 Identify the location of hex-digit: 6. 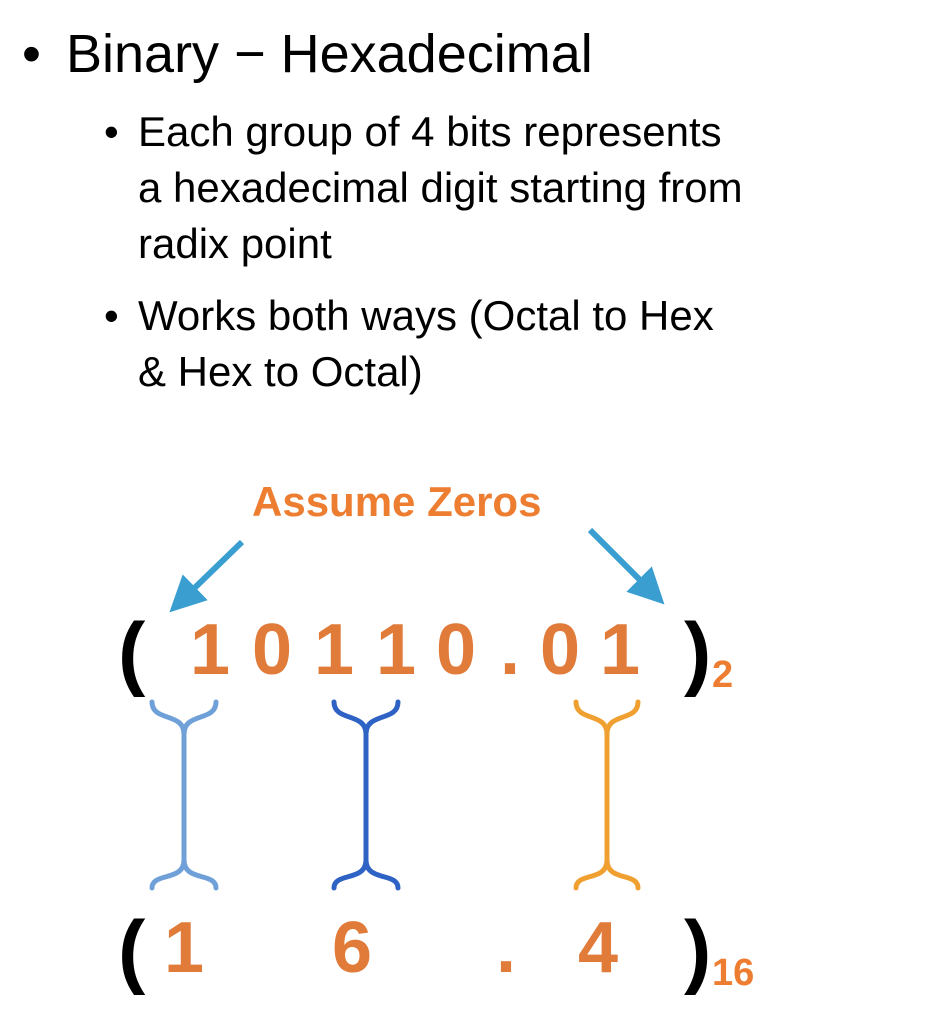
(352, 948).